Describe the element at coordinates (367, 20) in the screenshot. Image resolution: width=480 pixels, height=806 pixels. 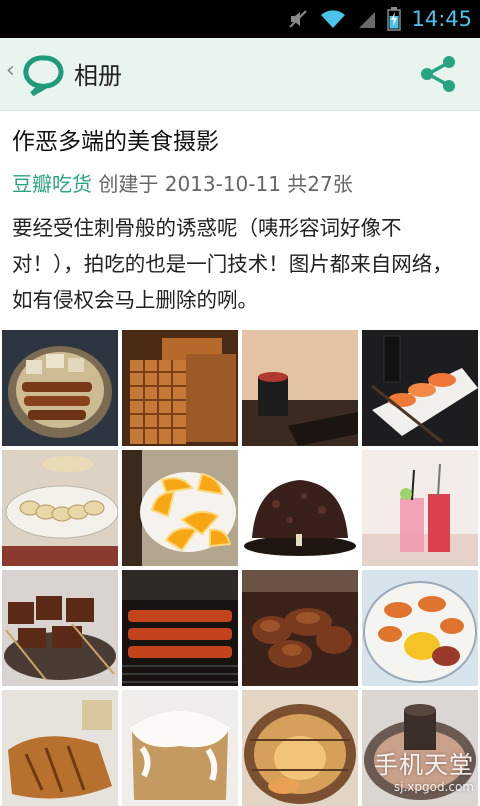
I see `signal-icon` at that location.